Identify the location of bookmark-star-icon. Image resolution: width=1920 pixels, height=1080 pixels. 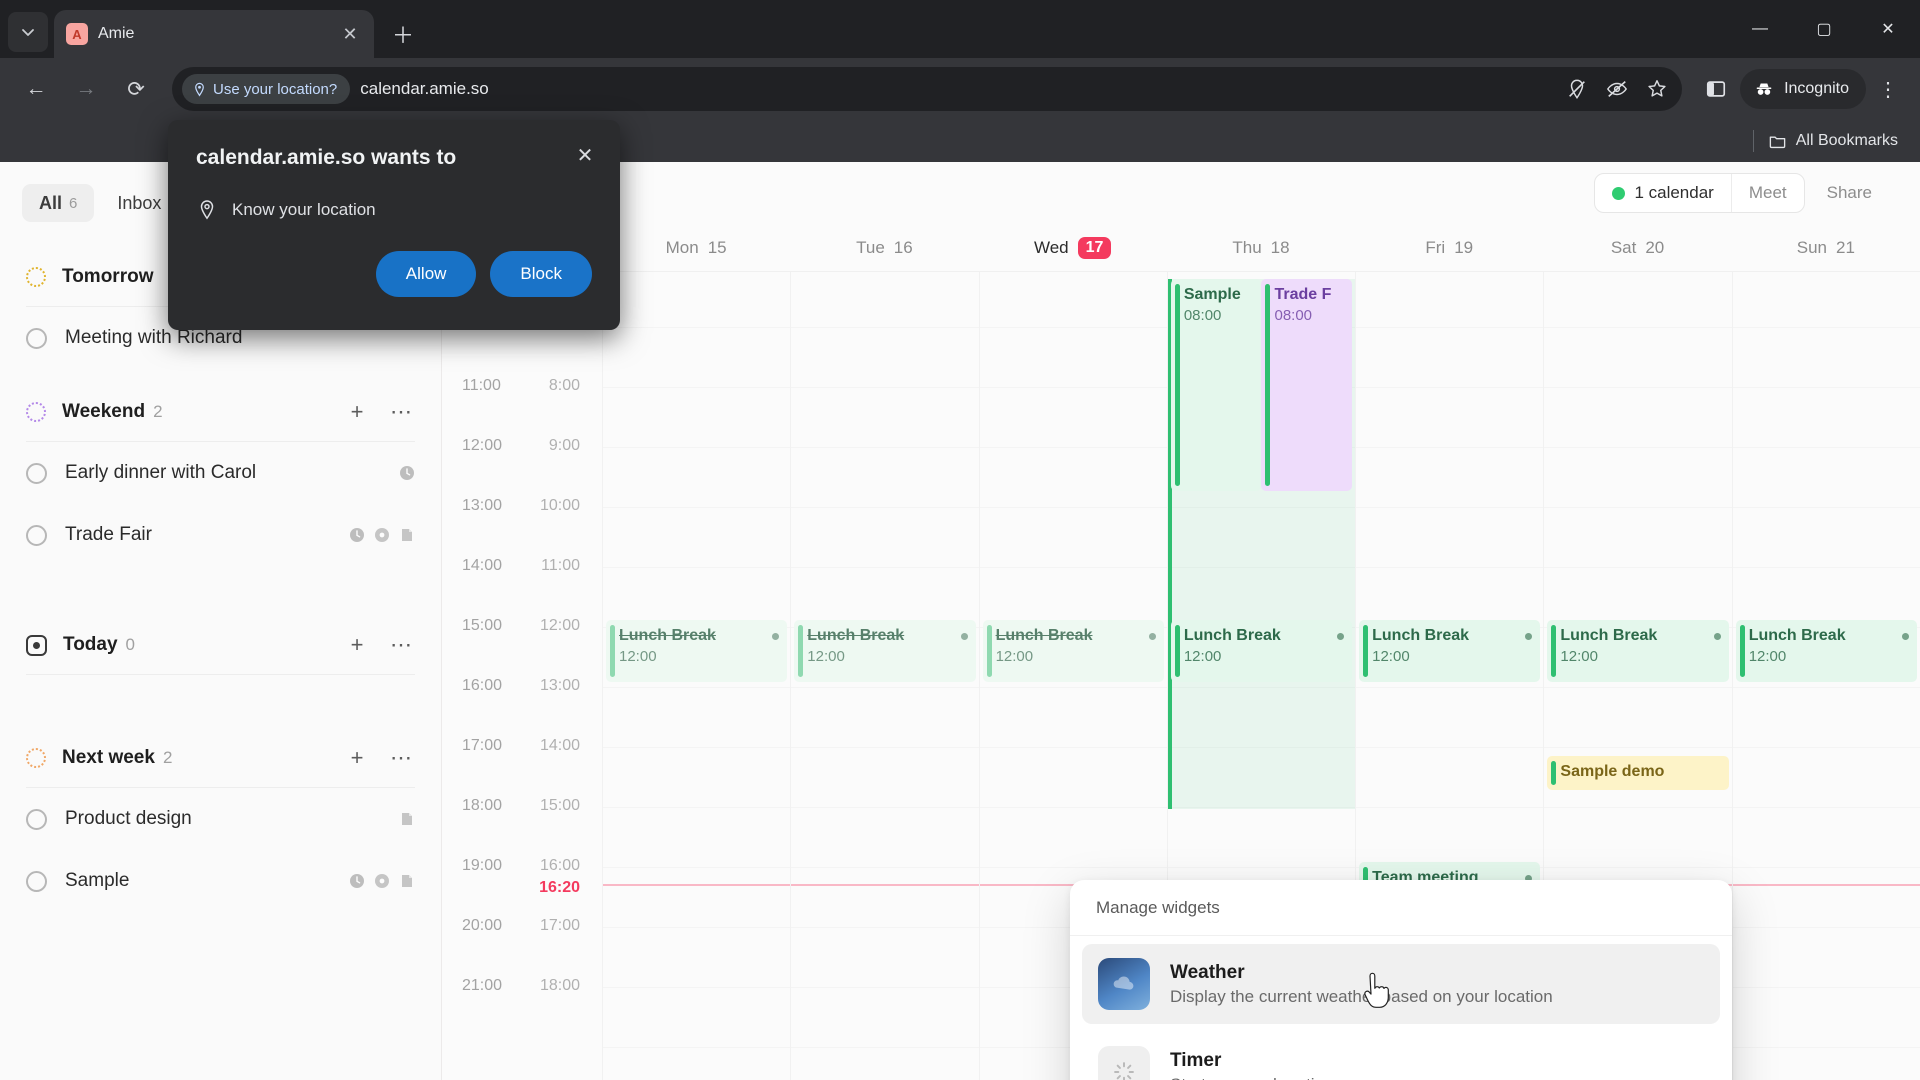
(1657, 89).